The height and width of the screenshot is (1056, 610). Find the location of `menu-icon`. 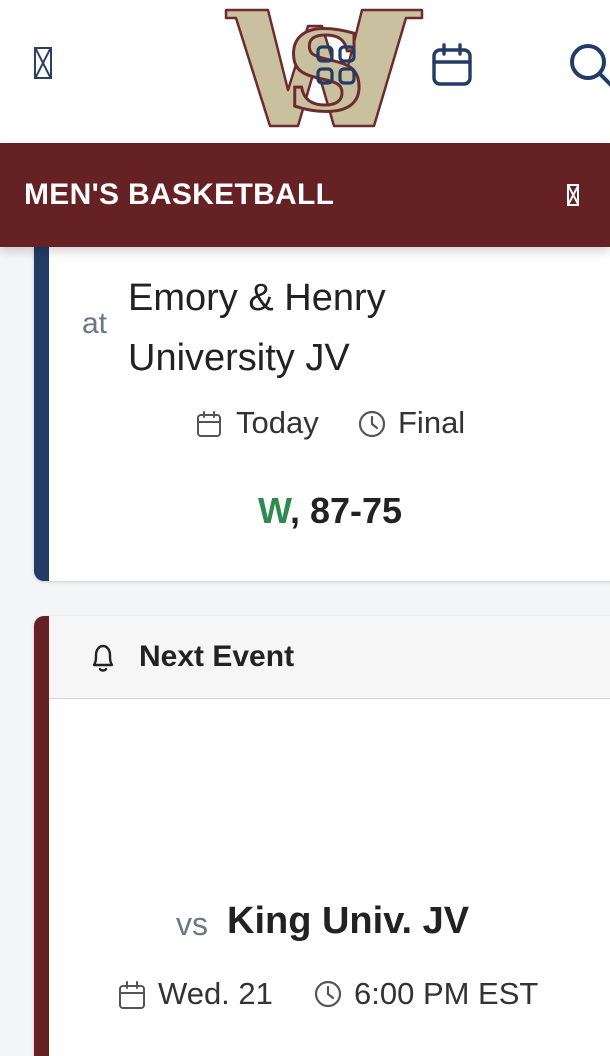

menu-icon is located at coordinates (43, 63).